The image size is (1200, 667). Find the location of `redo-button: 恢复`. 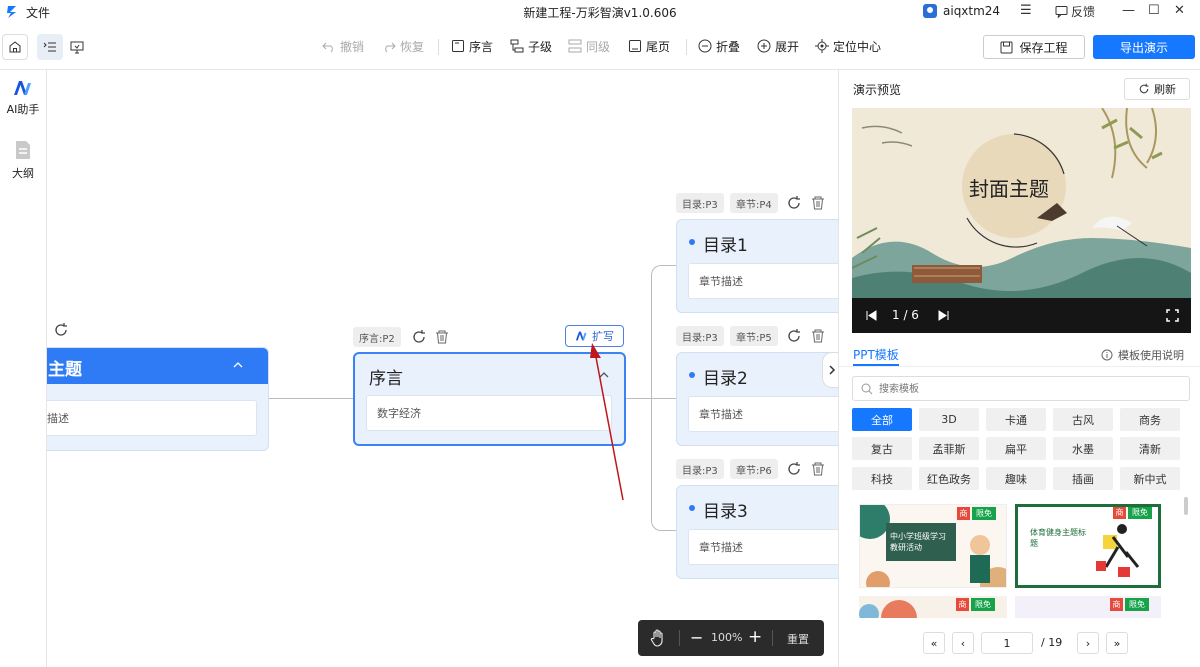

redo-button: 恢复 is located at coordinates (403, 46).